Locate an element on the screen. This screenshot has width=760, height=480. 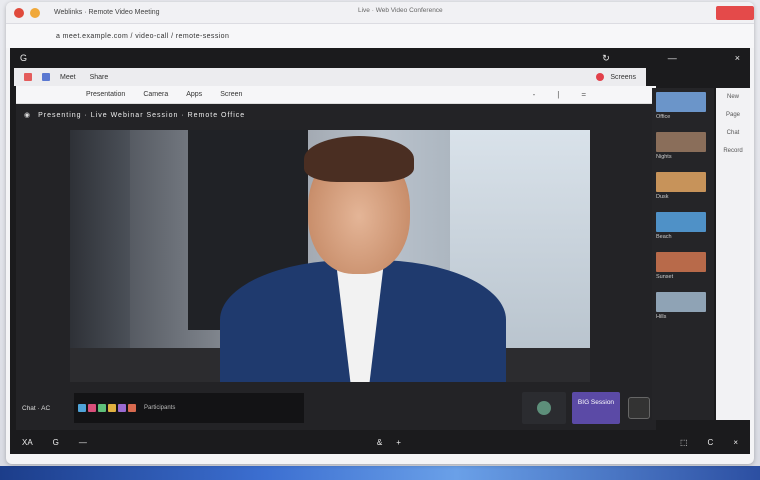
minimize-panel-icon: - is located at coordinates (534, 94).